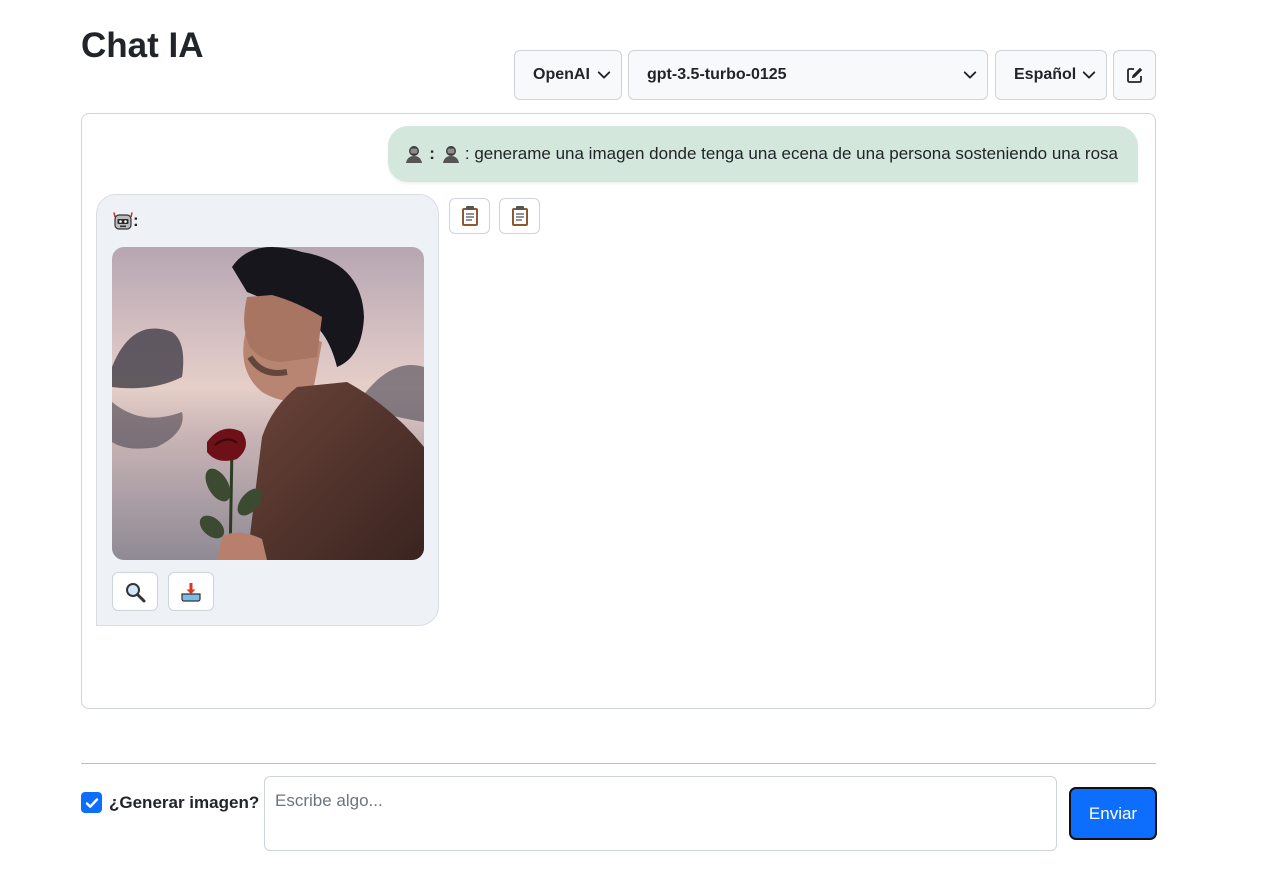  I want to click on bot-message-label: :, so click(136, 220).